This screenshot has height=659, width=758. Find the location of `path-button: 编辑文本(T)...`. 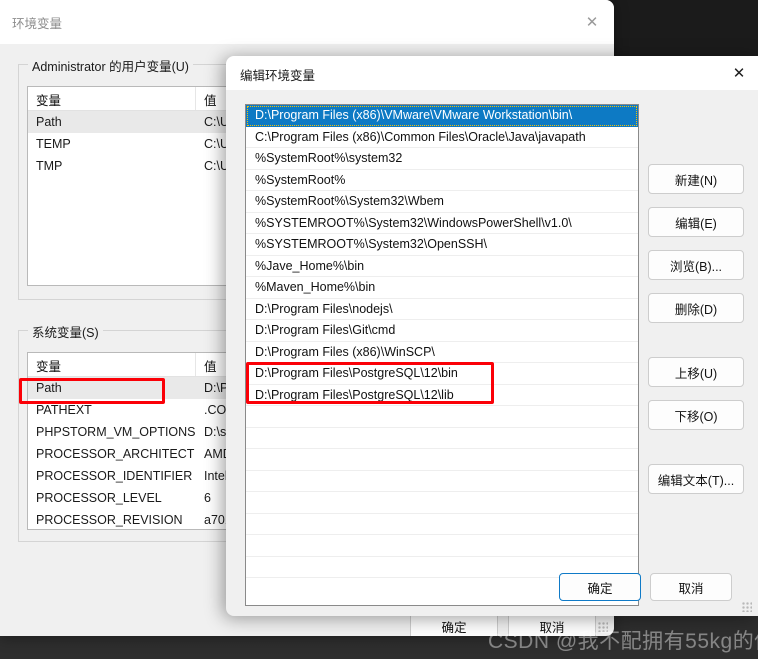

path-button: 编辑文本(T)... is located at coordinates (696, 479).